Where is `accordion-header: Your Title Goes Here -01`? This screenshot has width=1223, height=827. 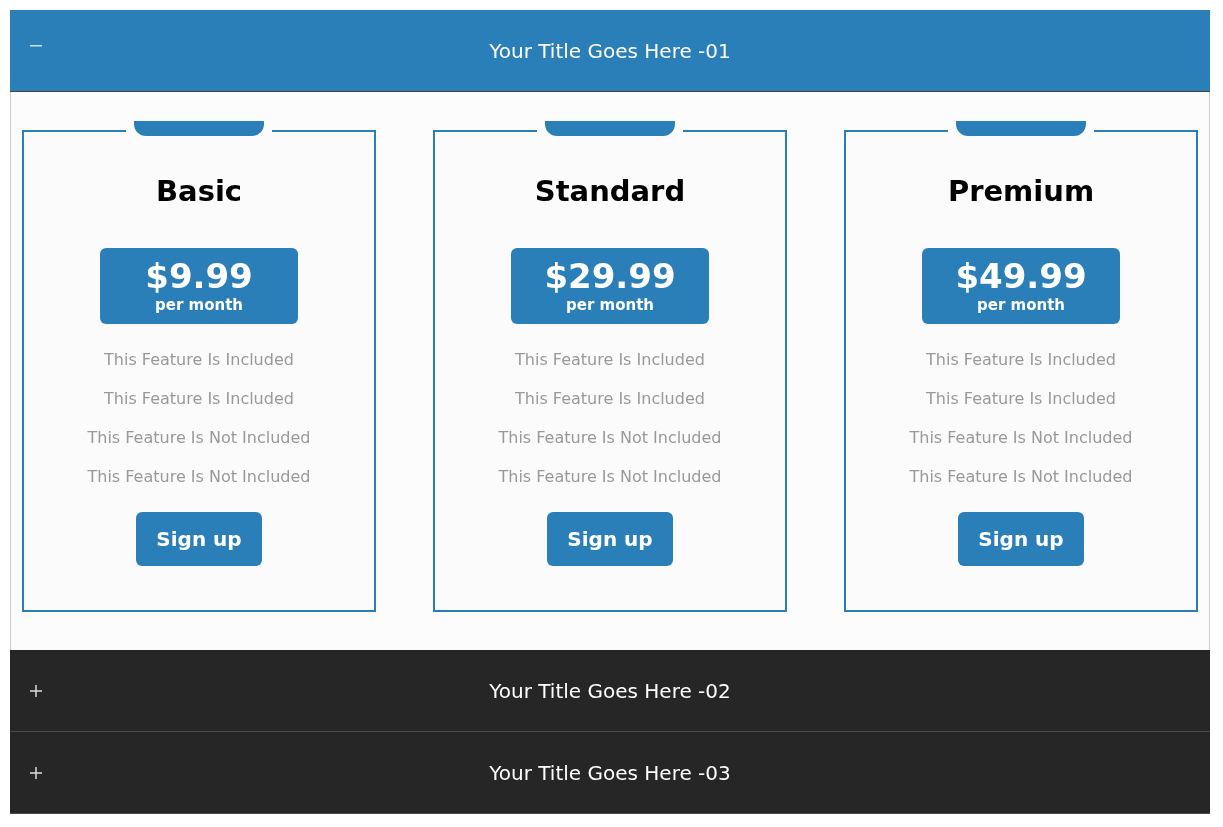
accordion-header: Your Title Goes Here -01 is located at coordinates (610, 51).